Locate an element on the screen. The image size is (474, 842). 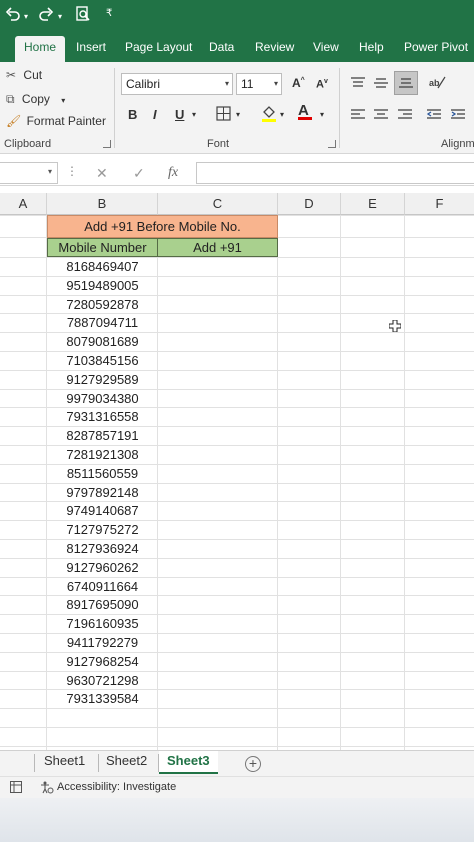
tab-insert: Insert is located at coordinates (91, 47).